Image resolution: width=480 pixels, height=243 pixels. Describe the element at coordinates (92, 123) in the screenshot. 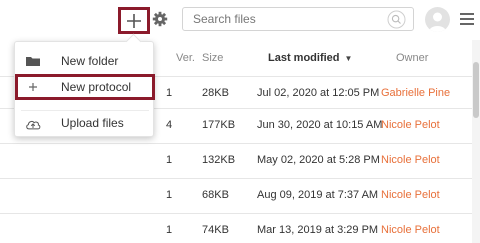

I see `menu-item-label: Upload files` at that location.